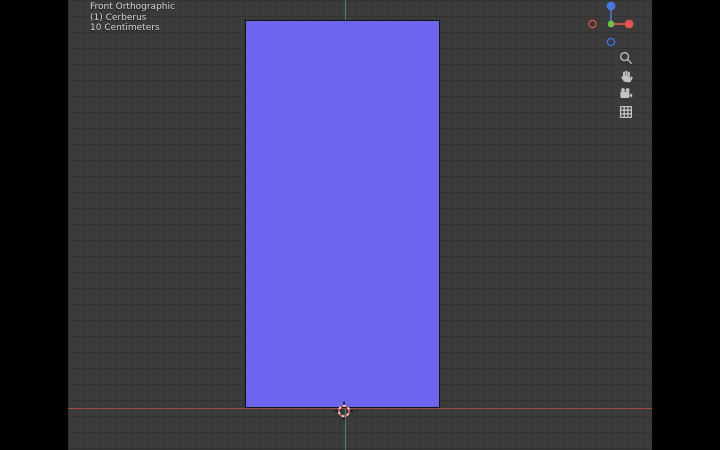 The height and width of the screenshot is (450, 720). I want to click on grid-icon, so click(625, 112).